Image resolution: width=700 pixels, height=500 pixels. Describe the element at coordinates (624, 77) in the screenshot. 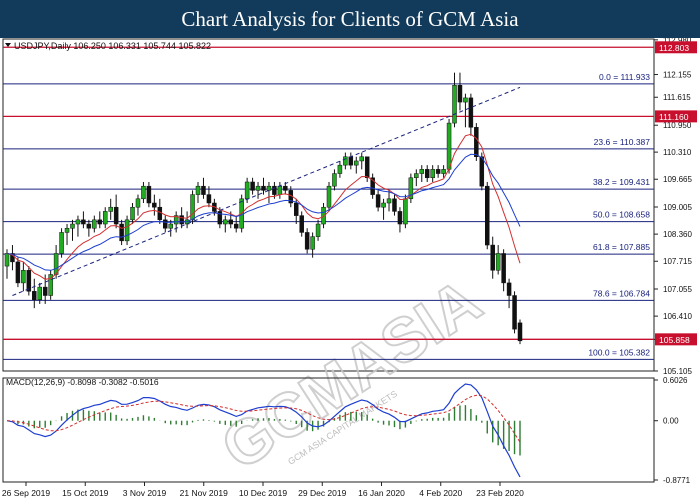

I see `fib-label: 0.0 = 111.933` at that location.